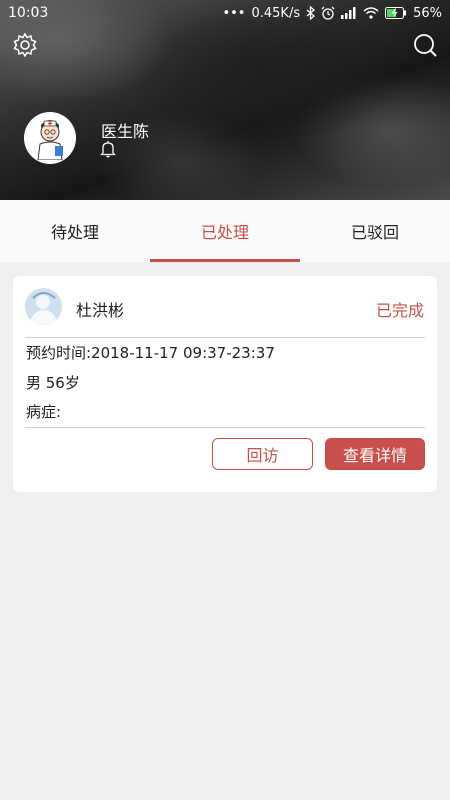 The height and width of the screenshot is (800, 450). I want to click on battery-icon, so click(396, 13).